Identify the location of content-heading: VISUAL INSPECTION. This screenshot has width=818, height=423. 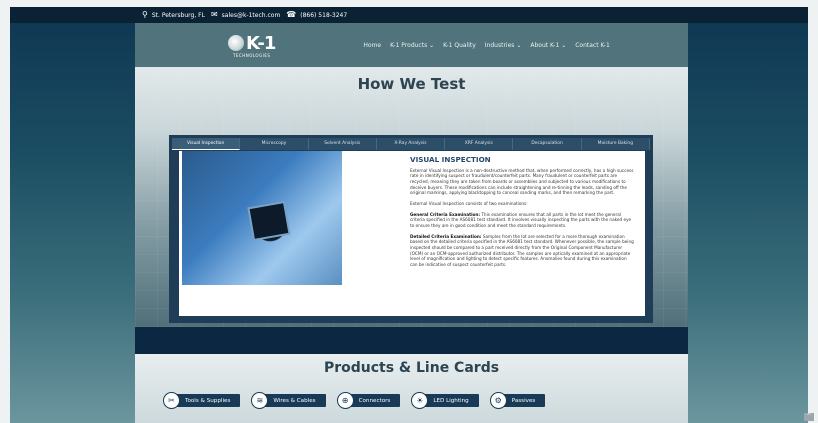
(450, 159).